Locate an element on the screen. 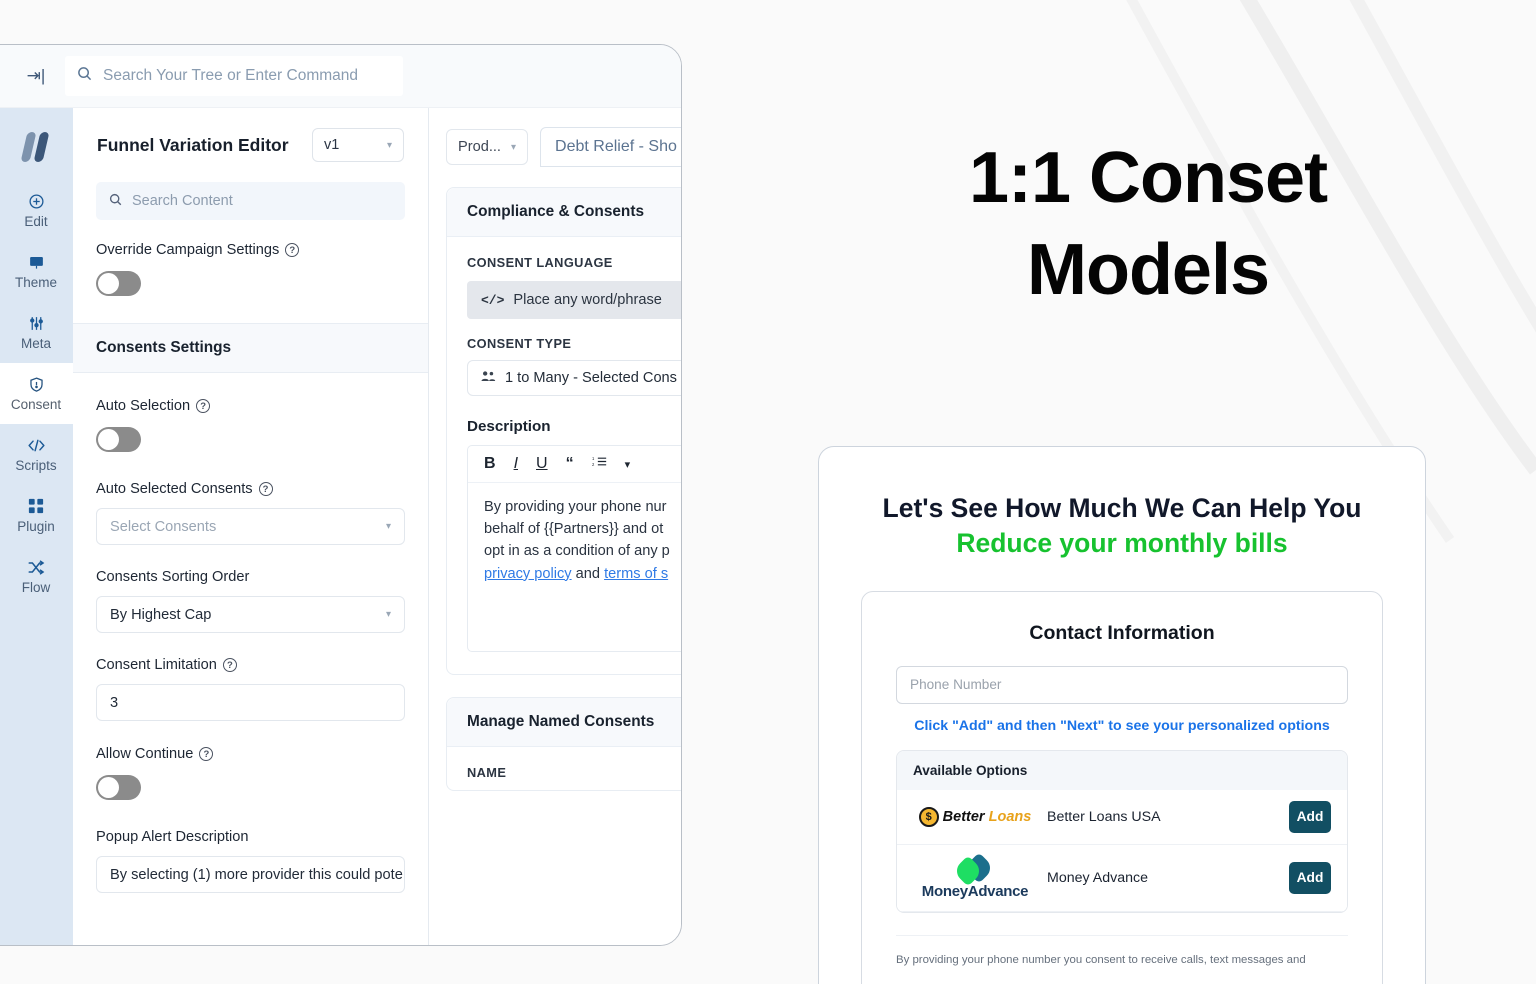 This screenshot has height=984, width=1536. underline-icon: U is located at coordinates (542, 464).